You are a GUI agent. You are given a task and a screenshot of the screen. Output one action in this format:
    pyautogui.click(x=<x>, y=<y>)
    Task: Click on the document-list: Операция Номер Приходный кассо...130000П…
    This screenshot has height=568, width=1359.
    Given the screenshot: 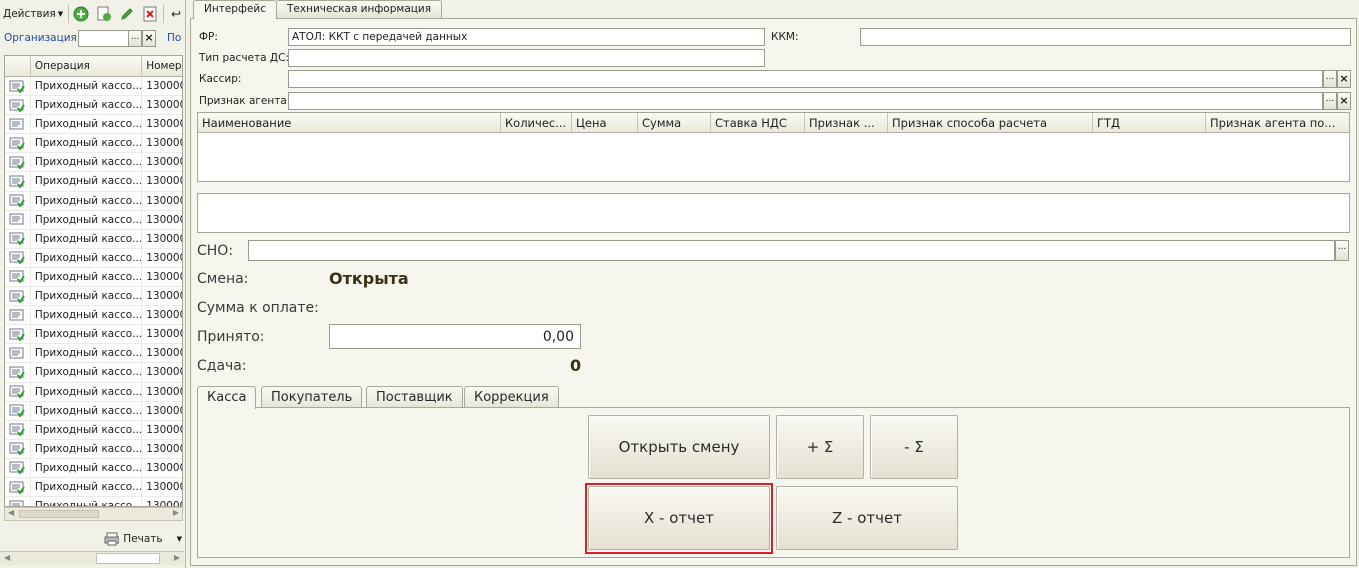 What is the action you would take?
    pyautogui.click(x=93, y=281)
    